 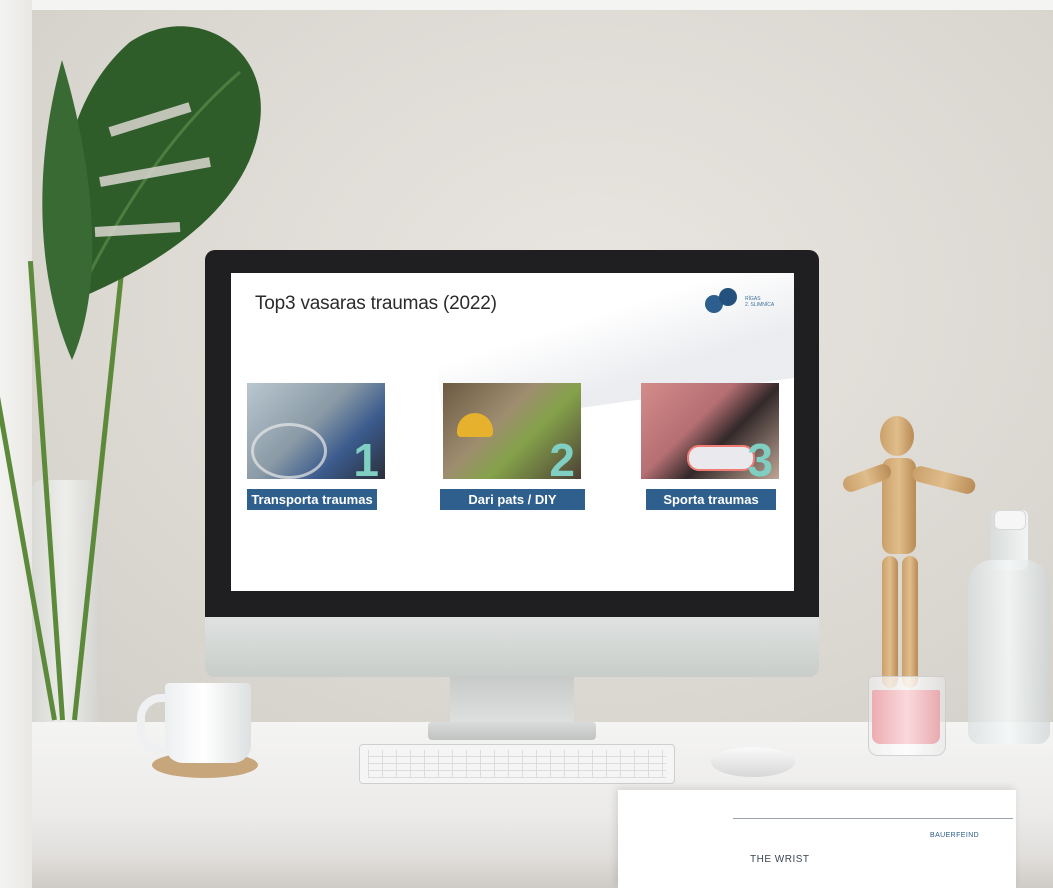 I want to click on candle-glass, so click(x=907, y=716).